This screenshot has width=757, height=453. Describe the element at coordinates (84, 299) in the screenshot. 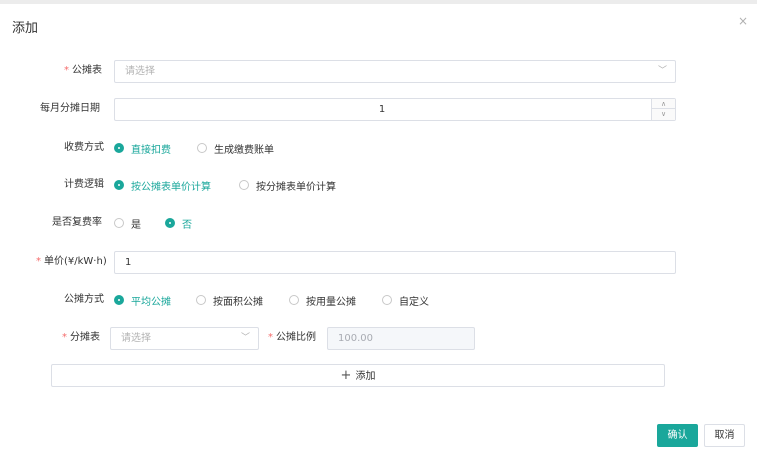

I see `allocation-method-label: 公摊方式` at that location.